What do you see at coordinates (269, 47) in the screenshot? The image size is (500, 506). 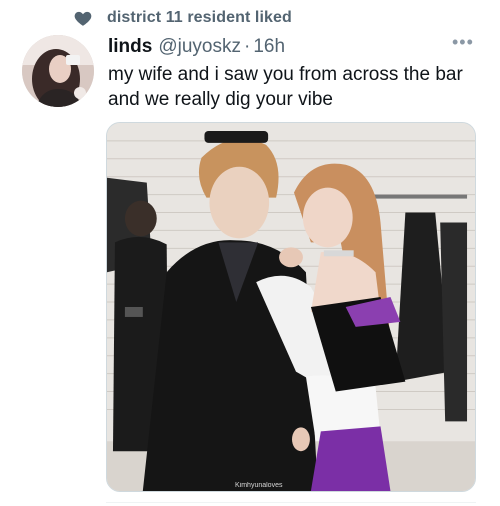 I see `timestamp: 16h` at bounding box center [269, 47].